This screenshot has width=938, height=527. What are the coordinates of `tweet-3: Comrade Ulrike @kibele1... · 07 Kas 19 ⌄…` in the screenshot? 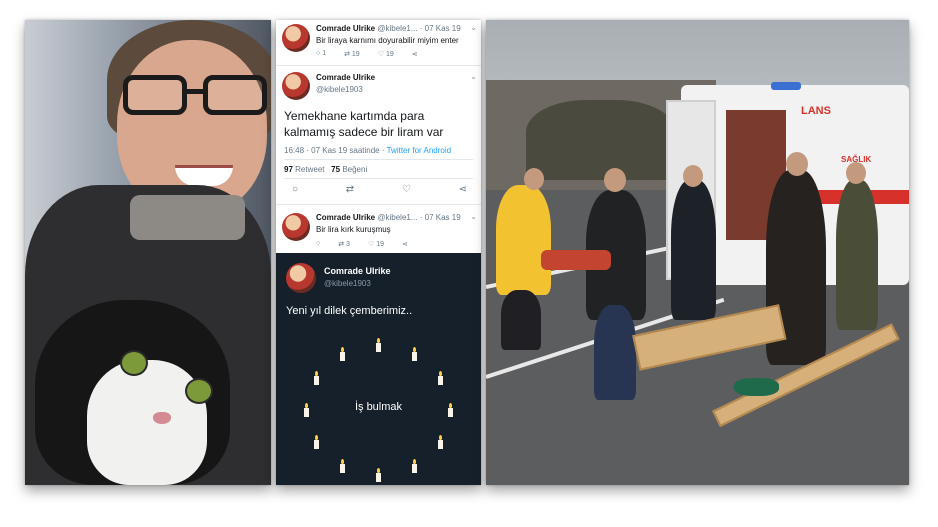 It's located at (378, 229).